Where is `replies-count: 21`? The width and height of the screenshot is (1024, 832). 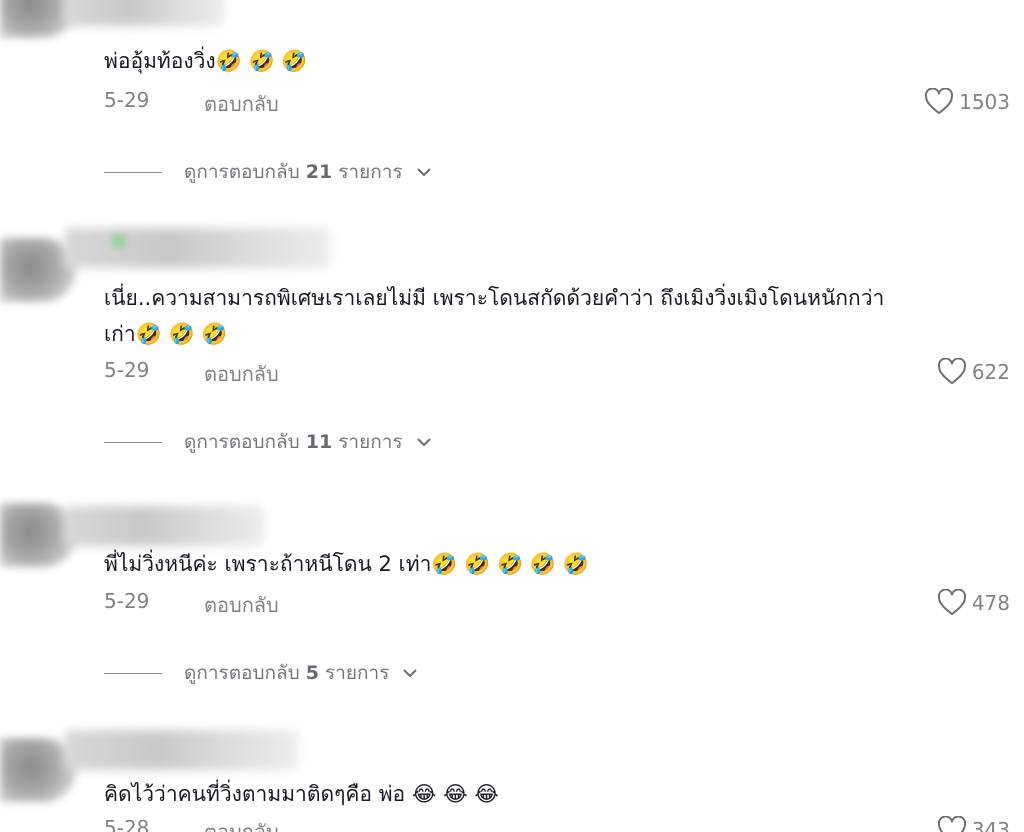
replies-count: 21 is located at coordinates (319, 172).